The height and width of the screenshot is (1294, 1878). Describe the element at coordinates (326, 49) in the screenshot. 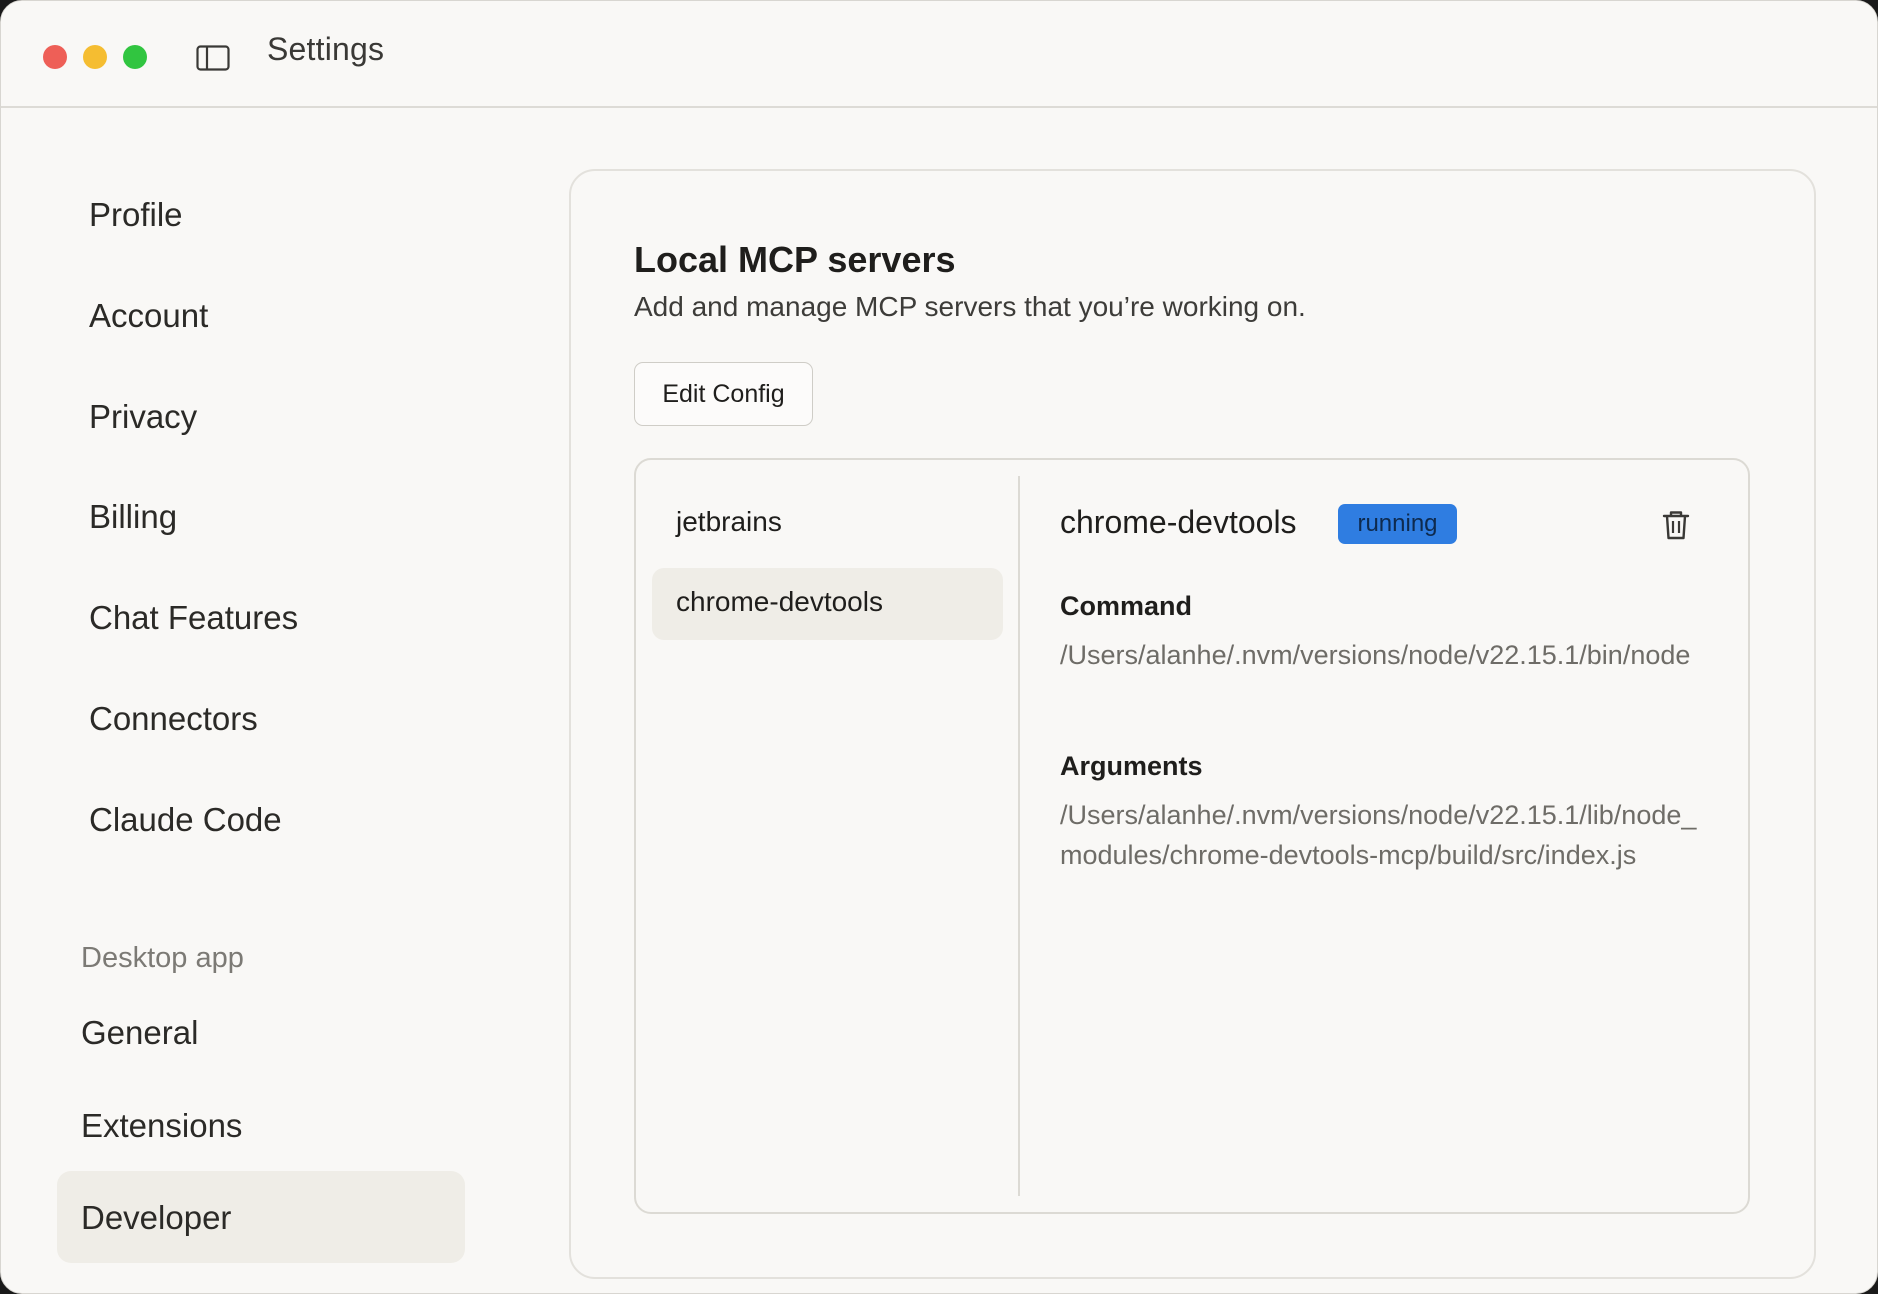

I see `window-title: Settings` at that location.